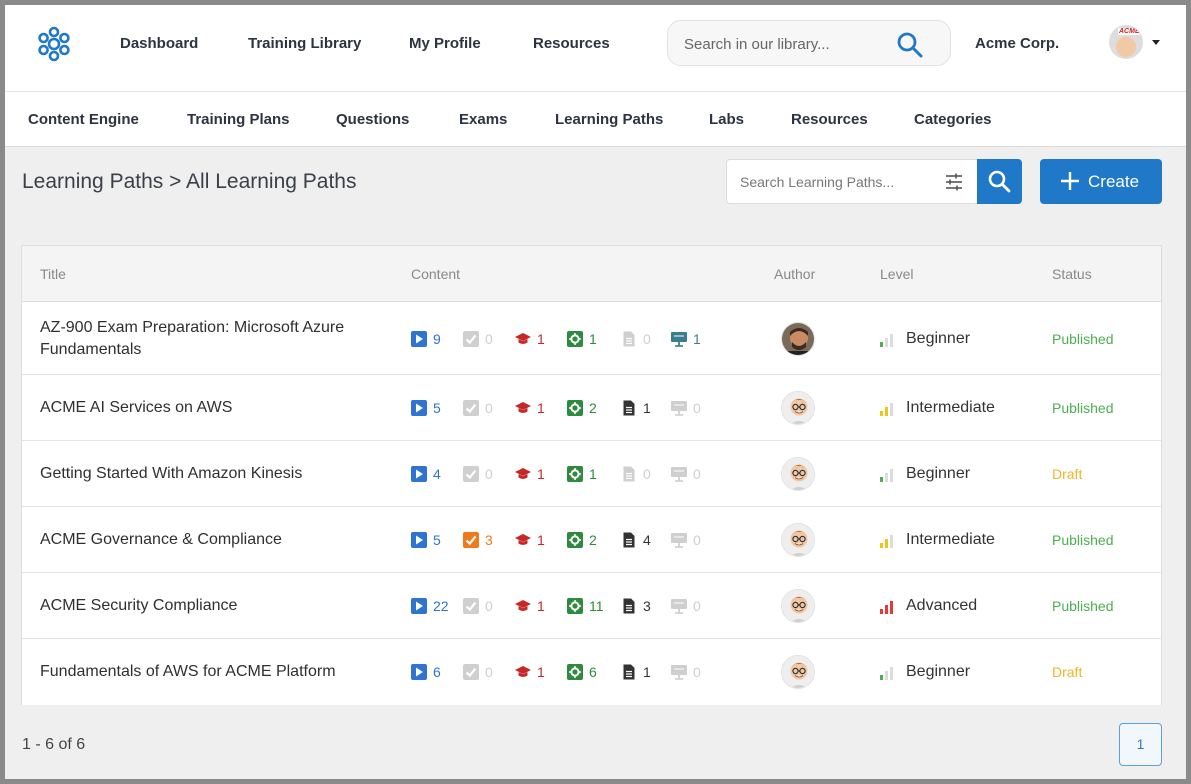 Image resolution: width=1191 pixels, height=784 pixels. Describe the element at coordinates (591, 274) in the screenshot. I see `table-header: Title Content Author Level Status` at that location.